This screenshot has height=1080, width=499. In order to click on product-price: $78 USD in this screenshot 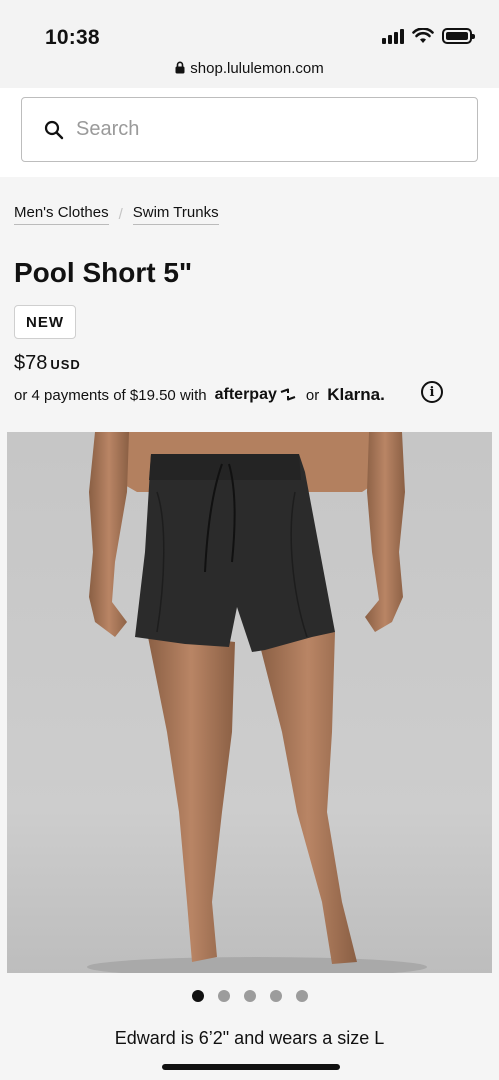, I will do `click(47, 363)`.